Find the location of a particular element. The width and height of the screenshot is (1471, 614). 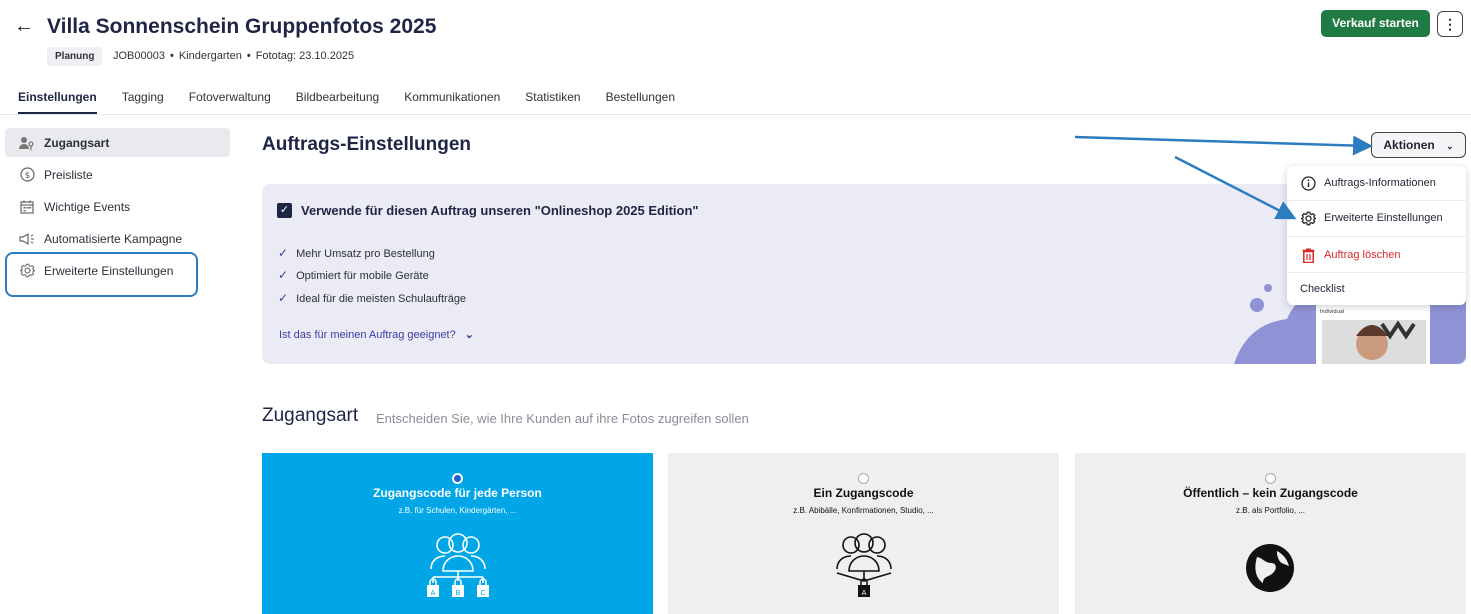

dollar-icon: $ is located at coordinates (27, 175).